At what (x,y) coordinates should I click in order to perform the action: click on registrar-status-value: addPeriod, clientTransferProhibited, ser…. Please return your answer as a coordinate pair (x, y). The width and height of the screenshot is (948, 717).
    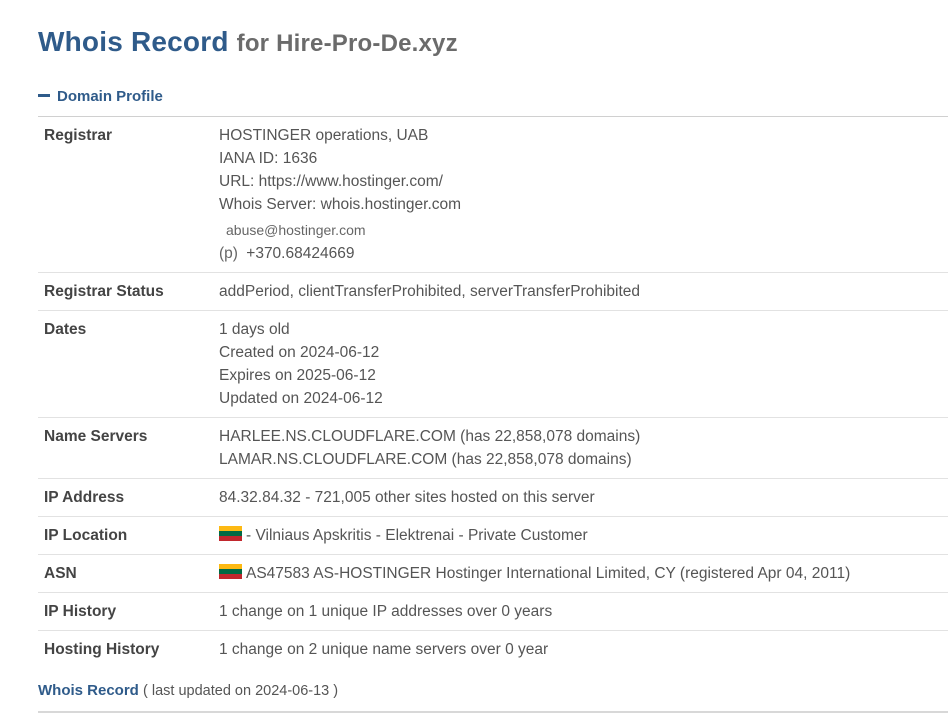
    Looking at the image, I should click on (577, 291).